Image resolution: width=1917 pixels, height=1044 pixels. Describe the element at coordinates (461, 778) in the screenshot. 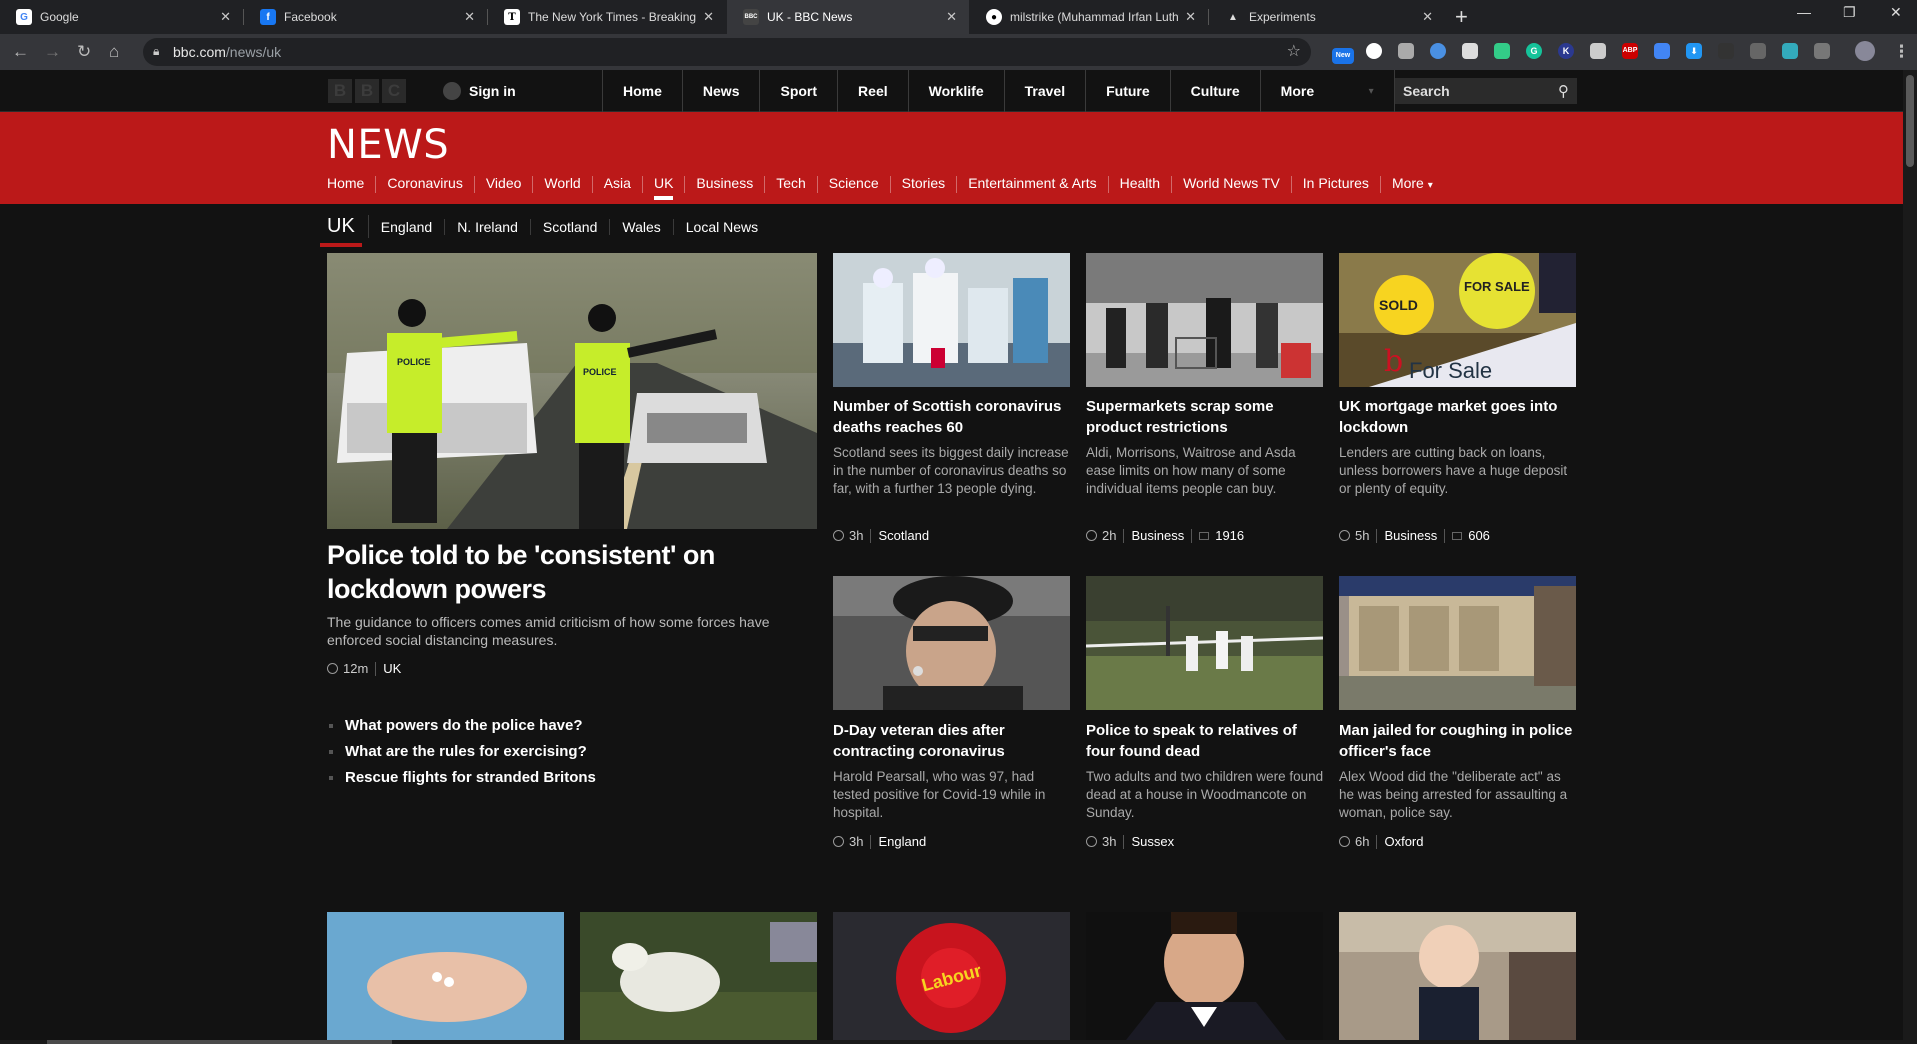

I see `related-link: Rescue flights for stranded Britons` at that location.